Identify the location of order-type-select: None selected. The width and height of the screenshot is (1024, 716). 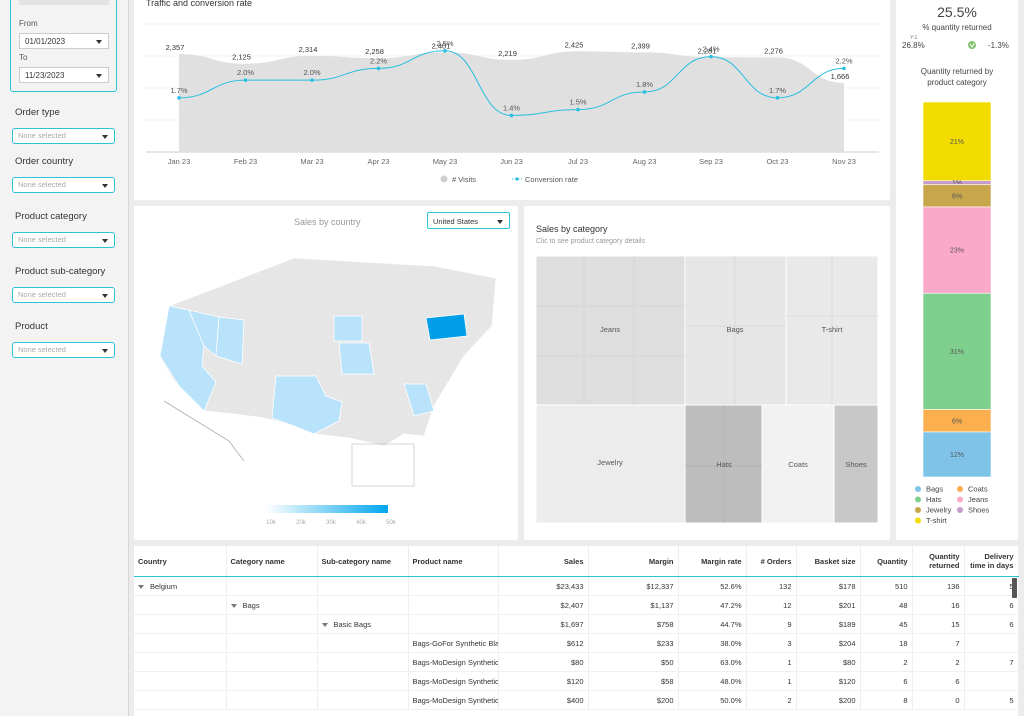
(63, 136).